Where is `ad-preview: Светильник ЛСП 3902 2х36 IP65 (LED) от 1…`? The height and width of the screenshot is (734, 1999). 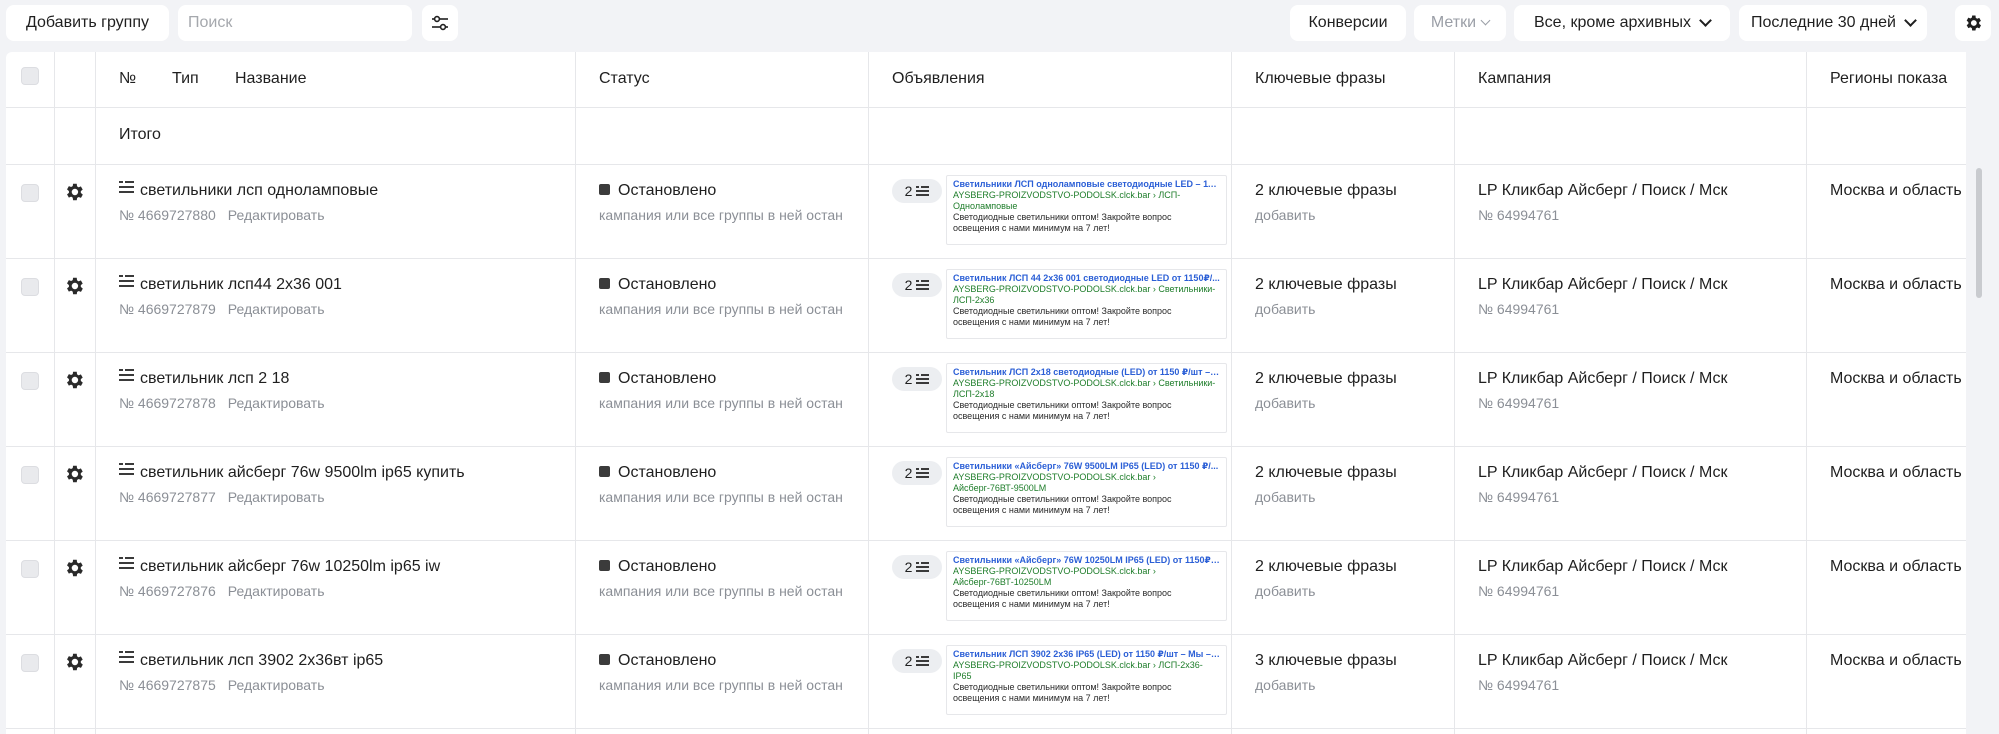 ad-preview: Светильник ЛСП 3902 2х36 IP65 (LED) от 1… is located at coordinates (1086, 680).